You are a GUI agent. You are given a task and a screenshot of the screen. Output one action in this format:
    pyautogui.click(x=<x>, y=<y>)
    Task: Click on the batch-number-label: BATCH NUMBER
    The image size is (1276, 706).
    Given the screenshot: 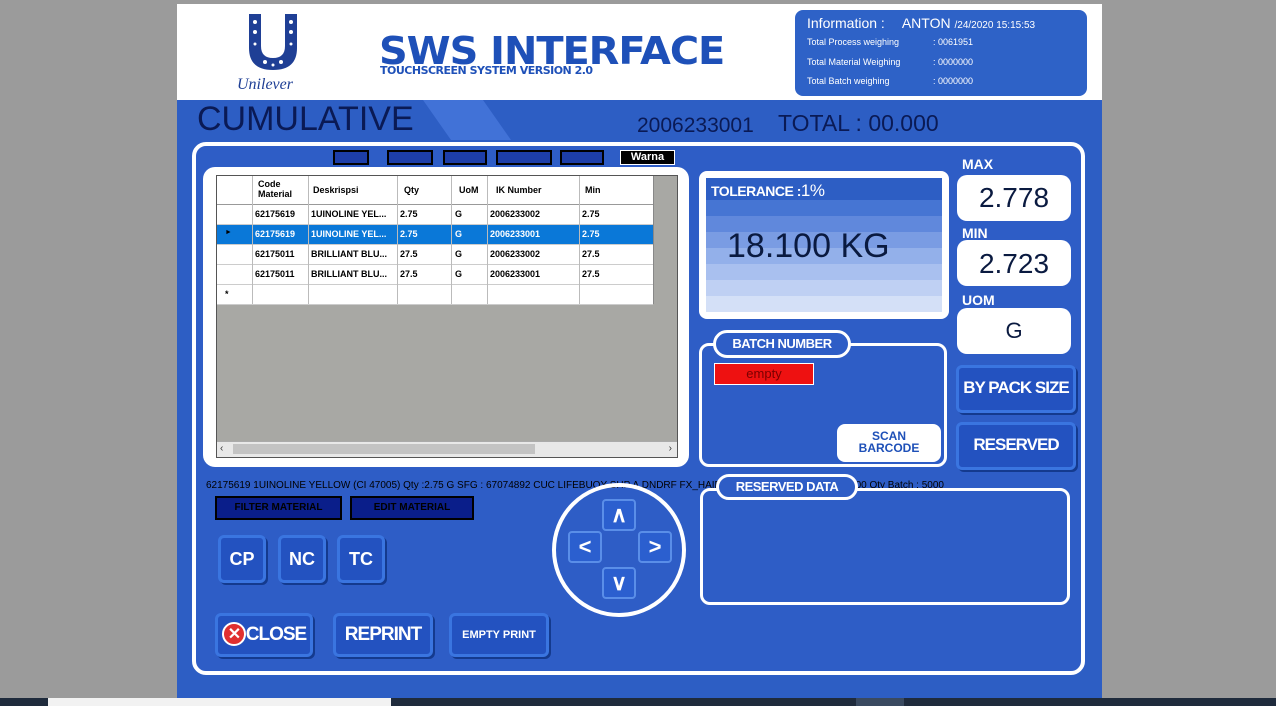 What is the action you would take?
    pyautogui.click(x=782, y=344)
    